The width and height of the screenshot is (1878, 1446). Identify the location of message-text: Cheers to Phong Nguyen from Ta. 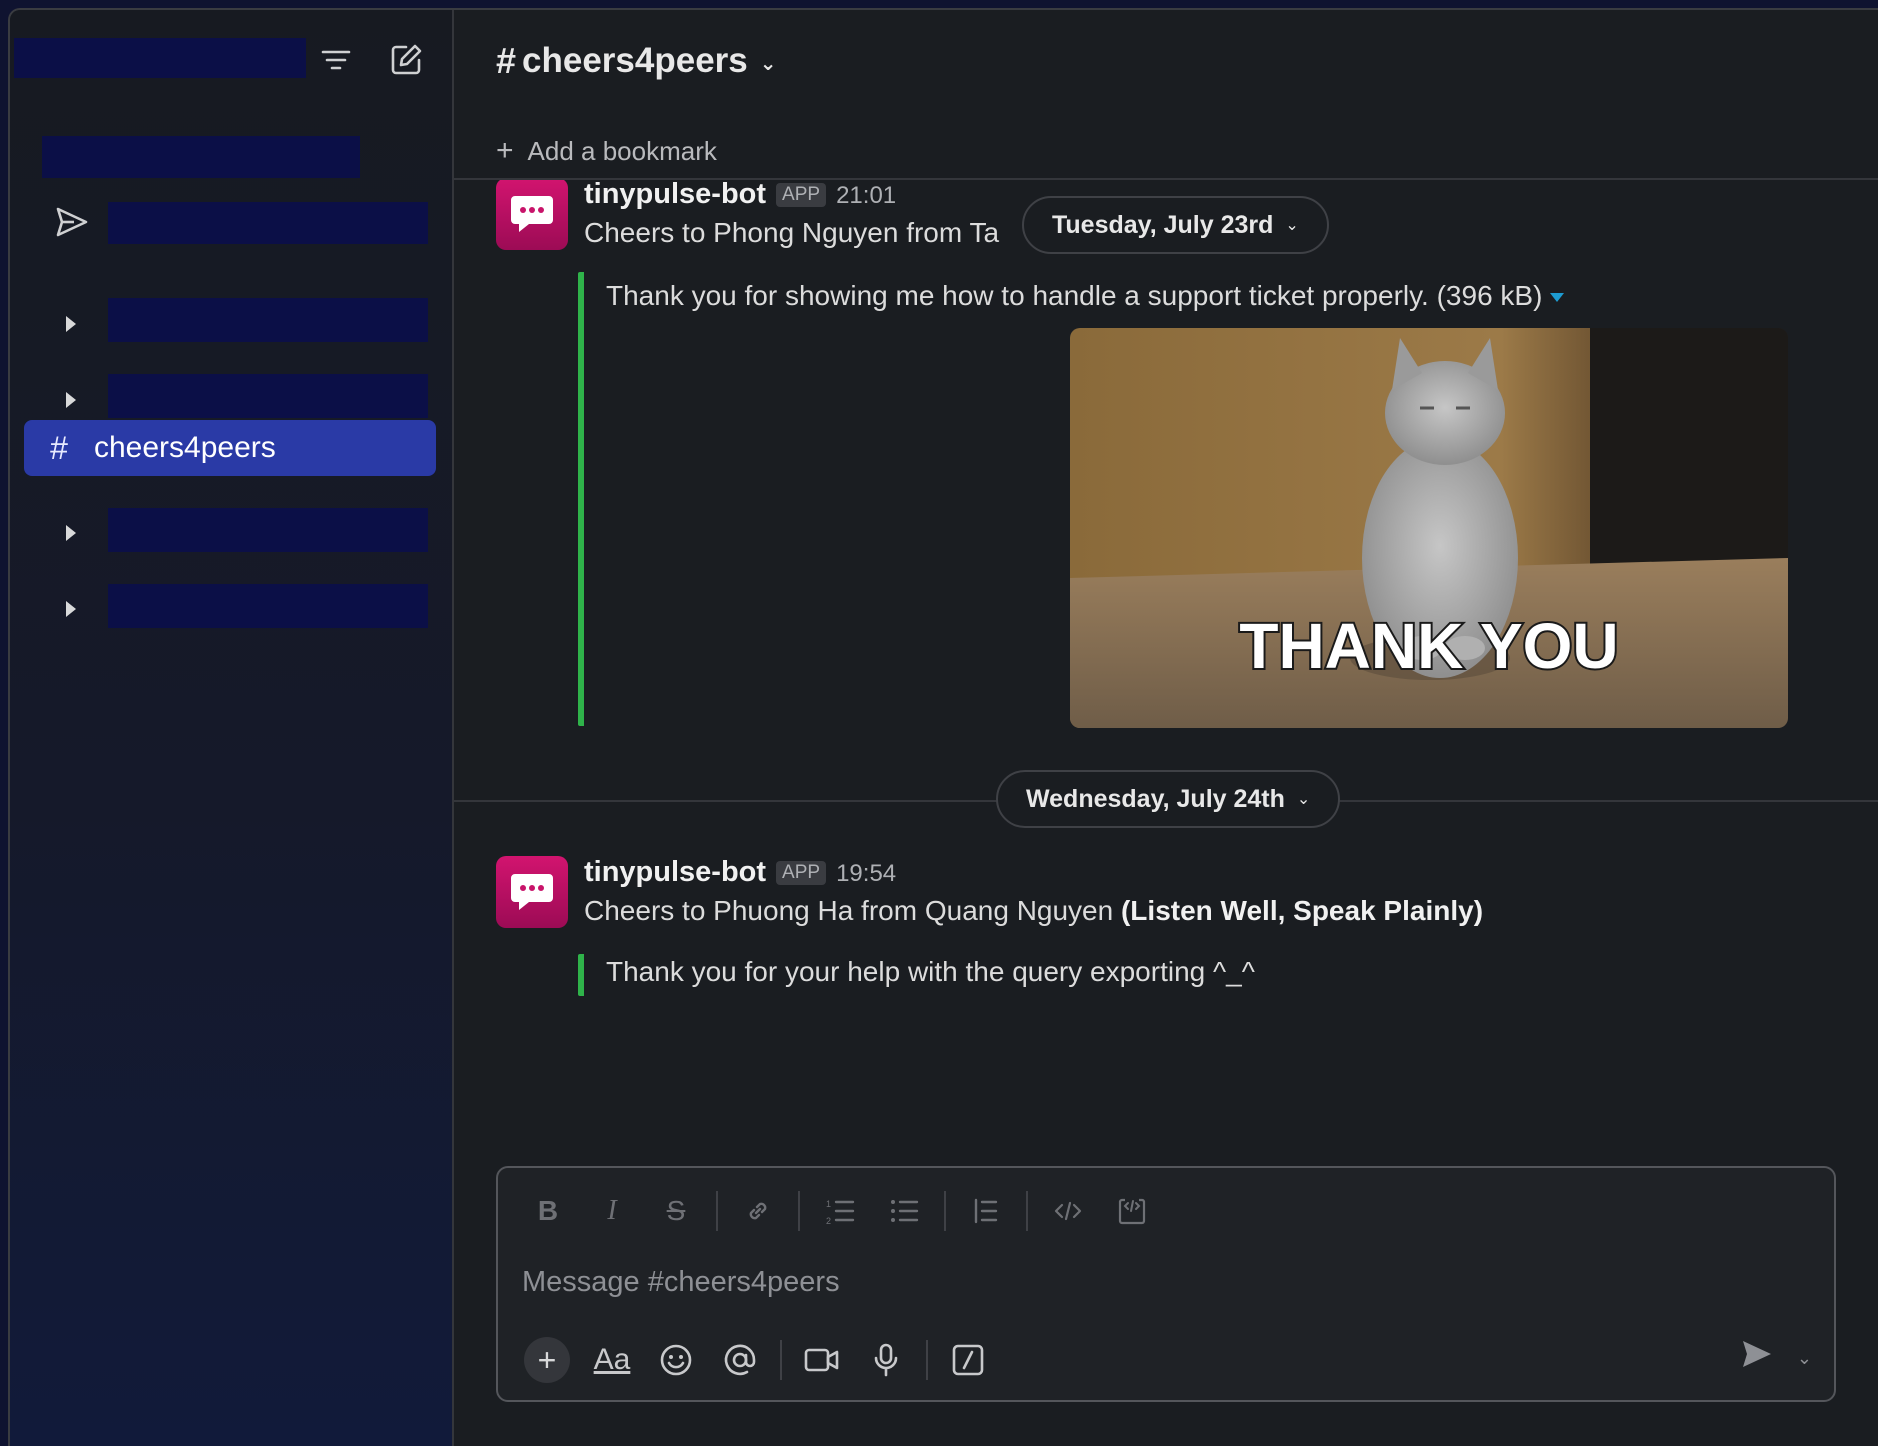
(792, 232).